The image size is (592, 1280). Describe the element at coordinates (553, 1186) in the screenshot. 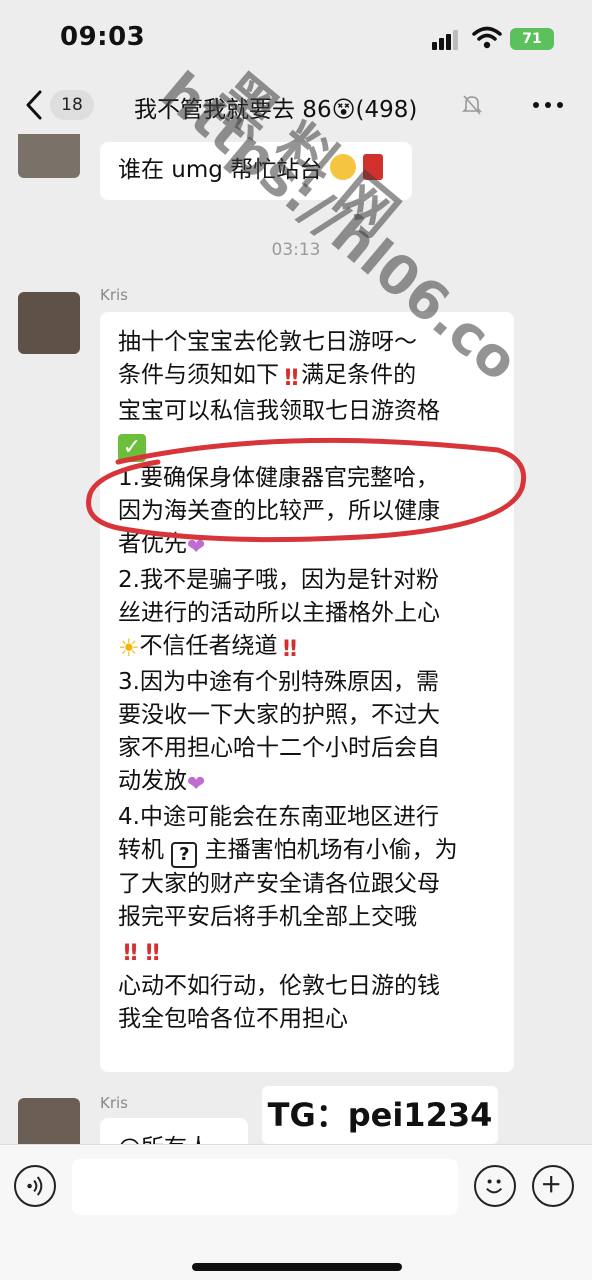

I see `plus-circle-icon` at that location.